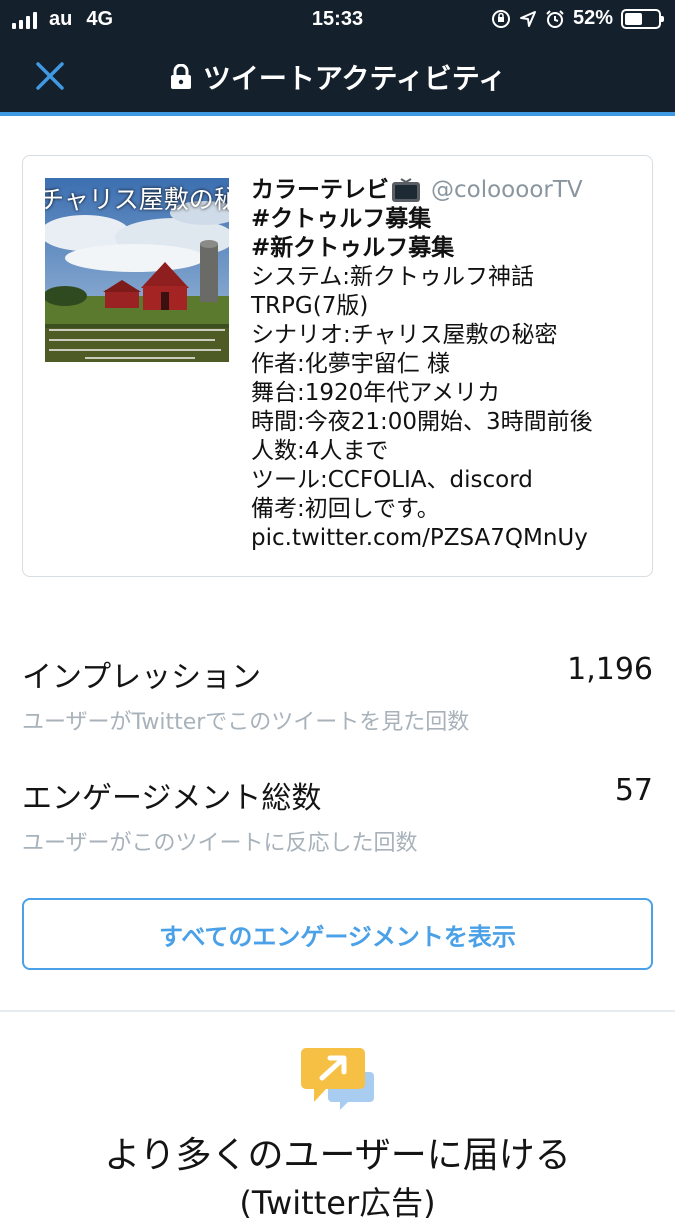 The image size is (675, 1224). What do you see at coordinates (337, 1011) in the screenshot?
I see `section-divider` at bounding box center [337, 1011].